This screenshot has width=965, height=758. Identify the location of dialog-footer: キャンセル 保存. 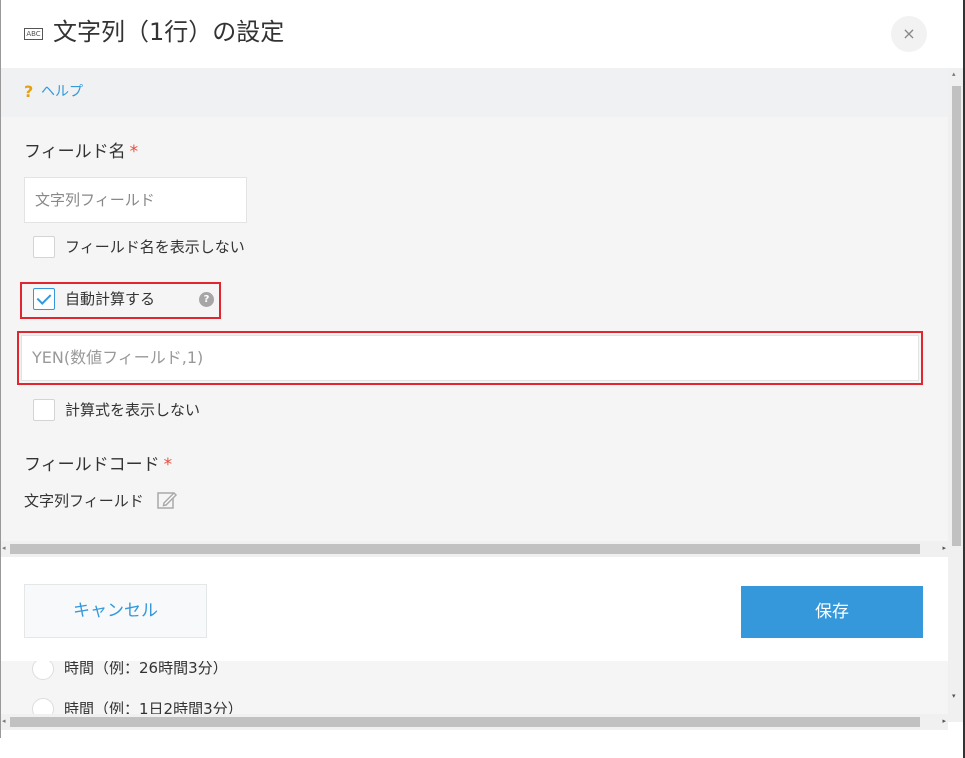
(474, 609).